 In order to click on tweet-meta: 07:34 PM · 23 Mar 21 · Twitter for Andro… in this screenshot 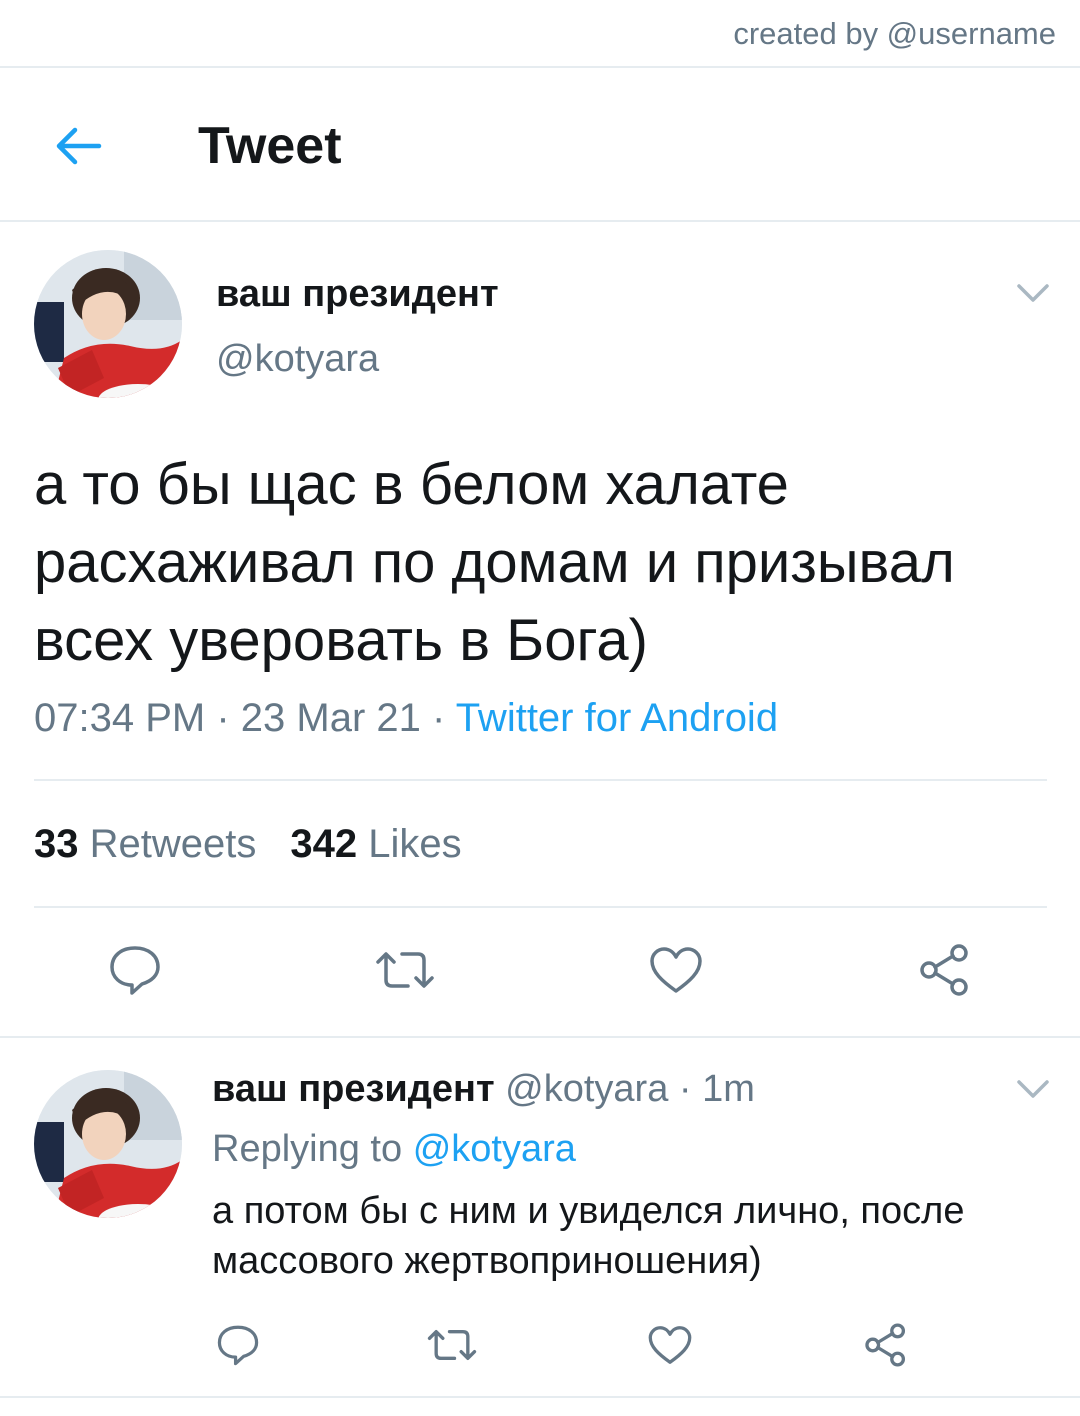, I will do `click(406, 718)`.